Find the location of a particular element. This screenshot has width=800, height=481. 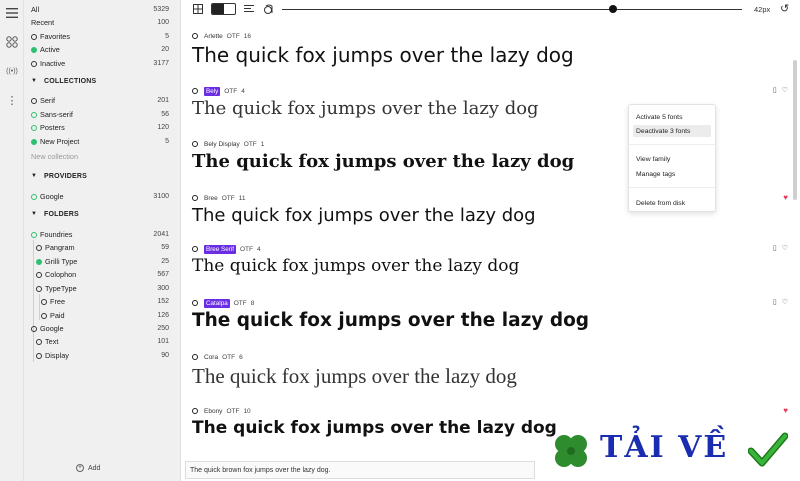

sidebar-item-recent: Recent 100 is located at coordinates (102, 22).